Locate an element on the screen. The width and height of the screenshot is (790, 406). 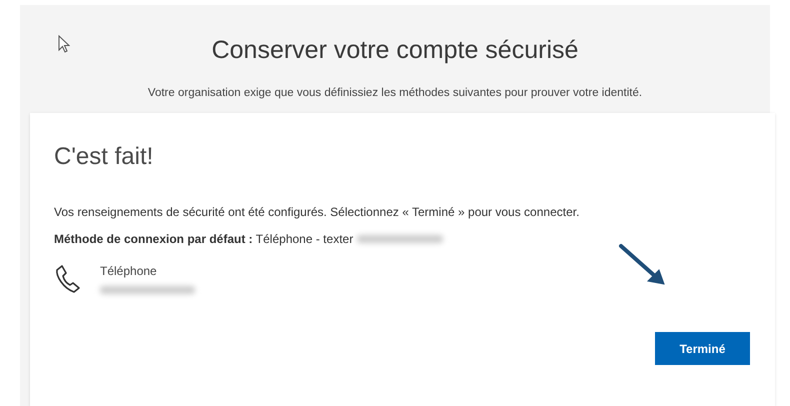
page-title: Conserver votre compte sécurisé is located at coordinates (395, 50).